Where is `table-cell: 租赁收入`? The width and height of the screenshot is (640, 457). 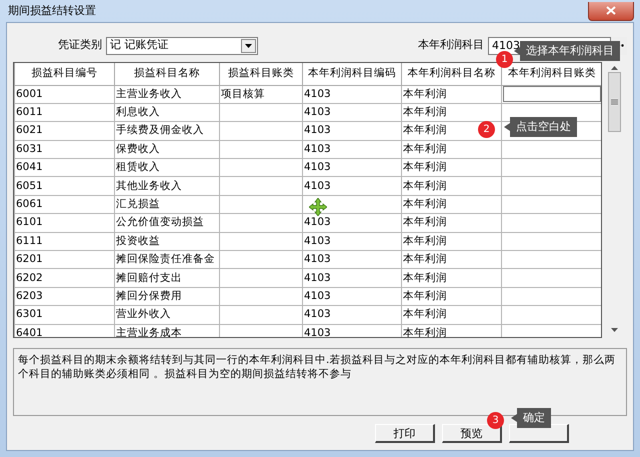 table-cell: 租赁收入 is located at coordinates (167, 167).